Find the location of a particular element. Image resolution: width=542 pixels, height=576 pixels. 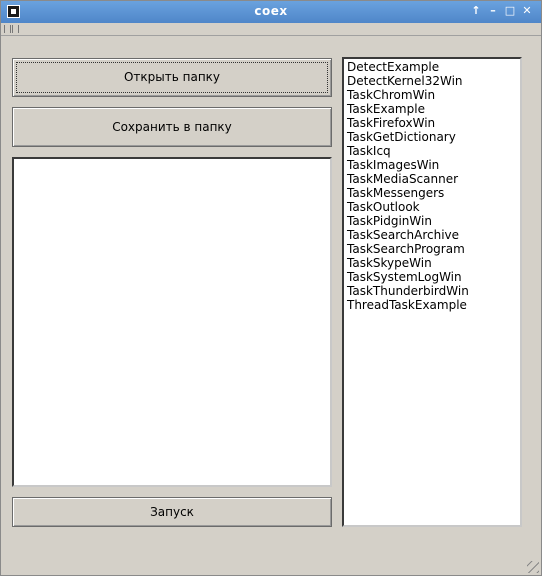

task-list-item: TaskGetDictionary is located at coordinates (433, 137).